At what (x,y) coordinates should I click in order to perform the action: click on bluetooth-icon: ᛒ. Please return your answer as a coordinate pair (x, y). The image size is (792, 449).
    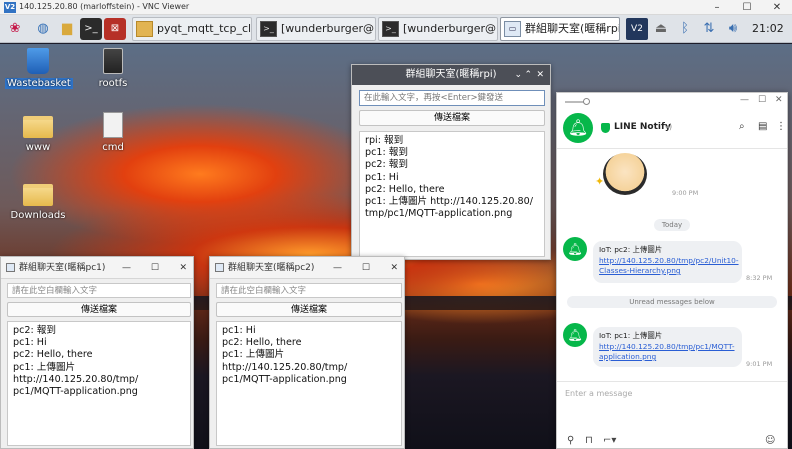
    Looking at the image, I should click on (685, 29).